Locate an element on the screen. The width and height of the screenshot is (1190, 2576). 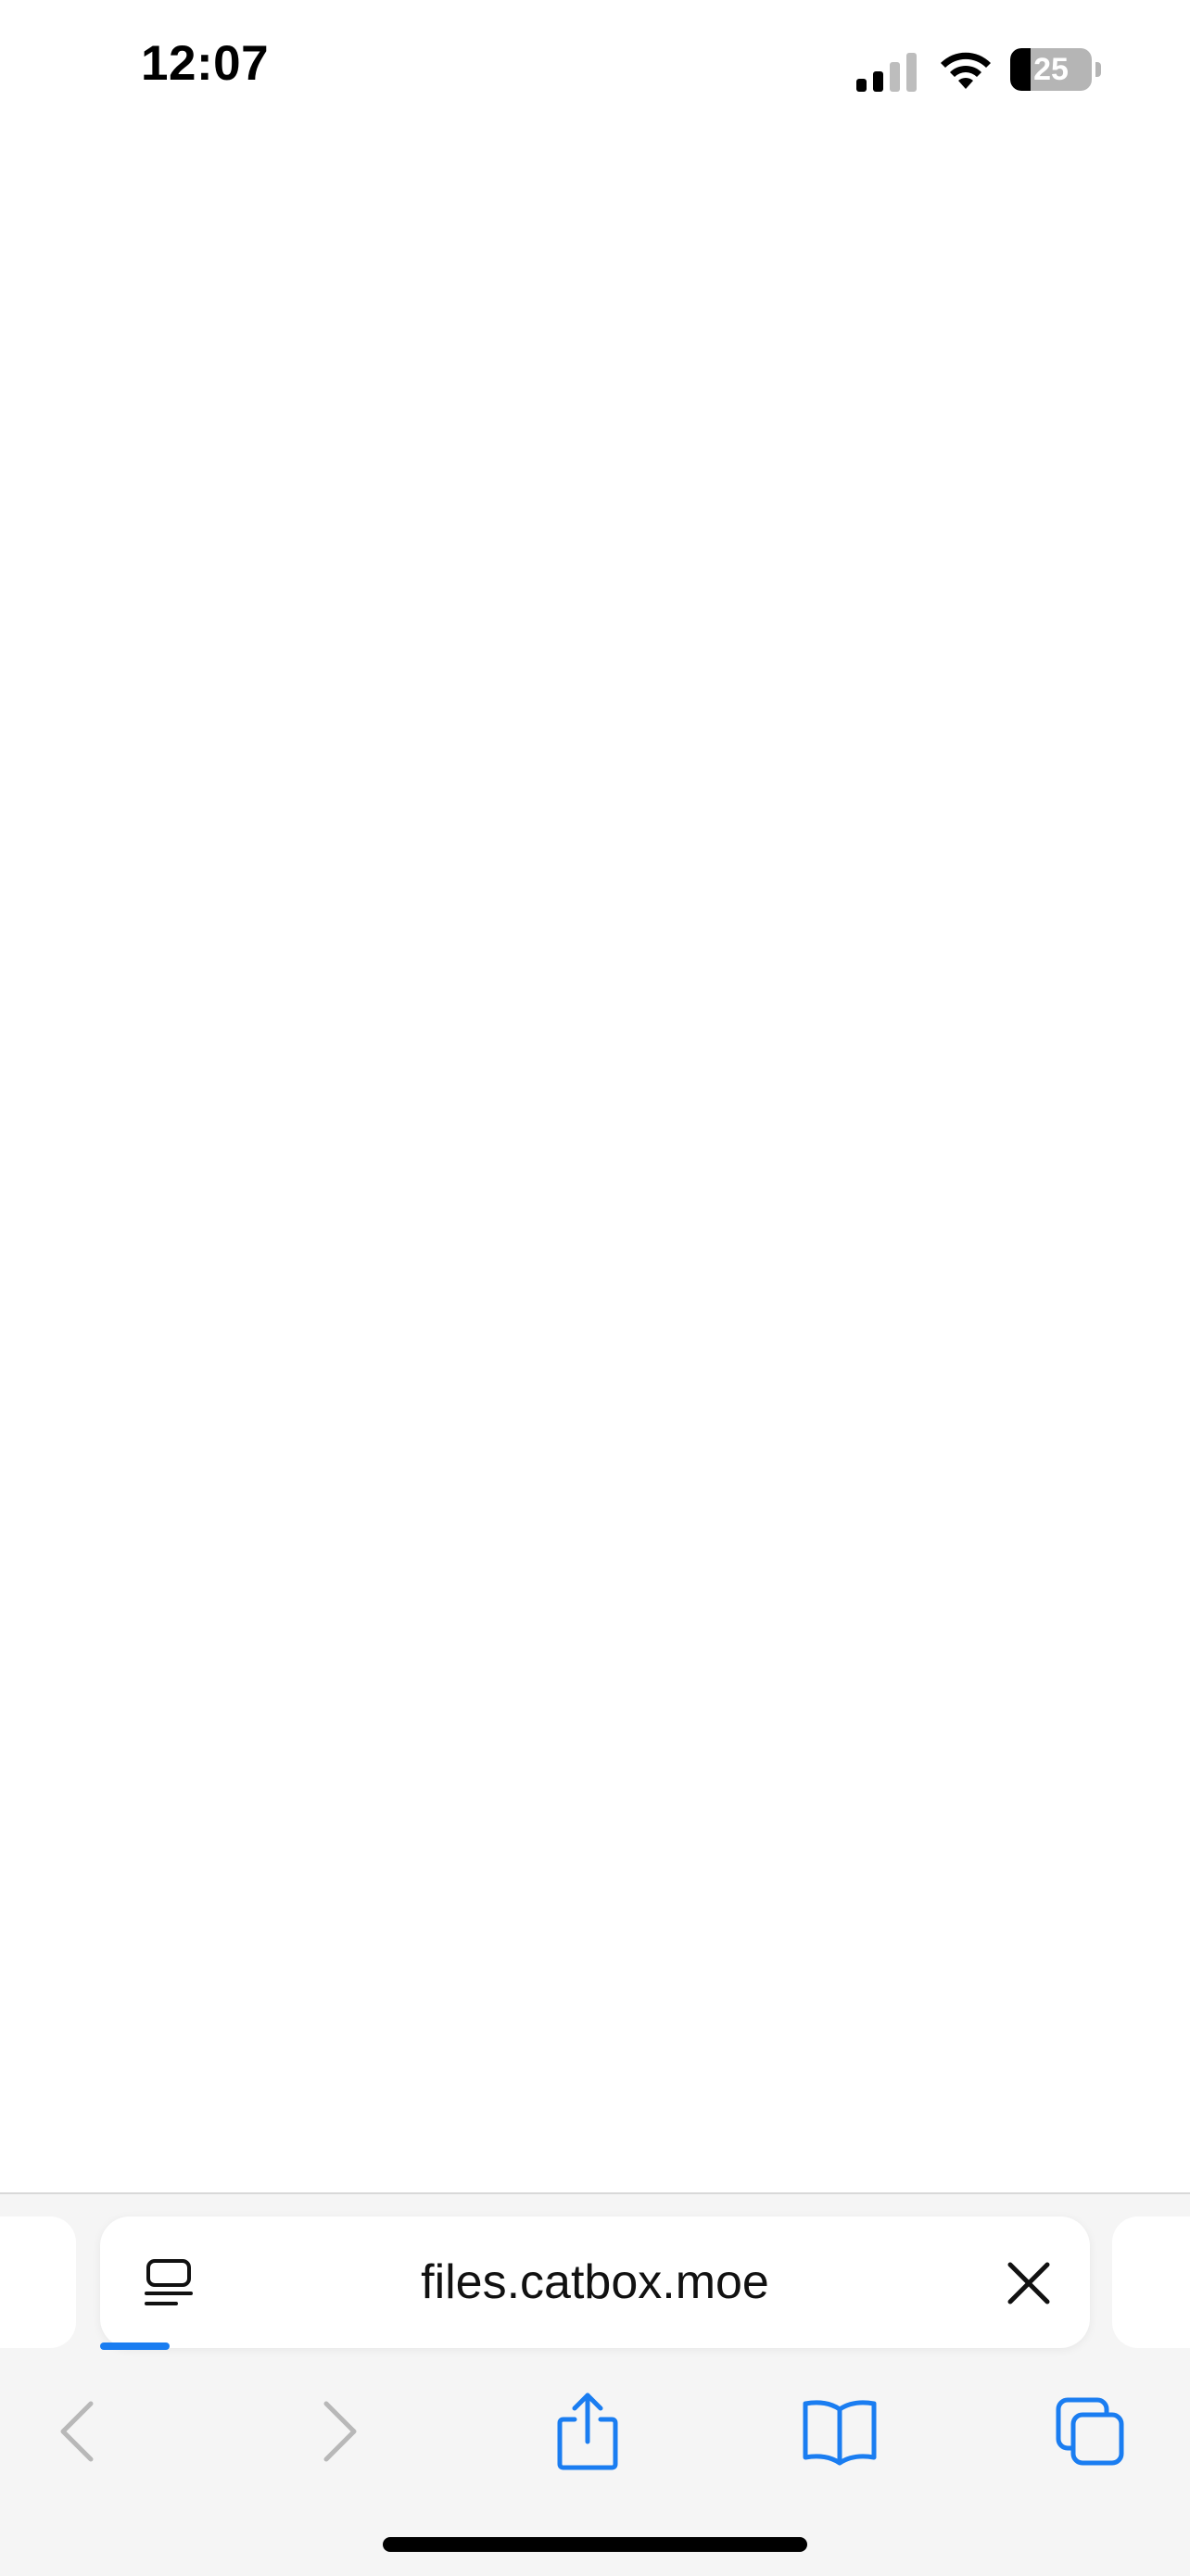
address-bar: files.catbox.moe is located at coordinates (595, 2282).